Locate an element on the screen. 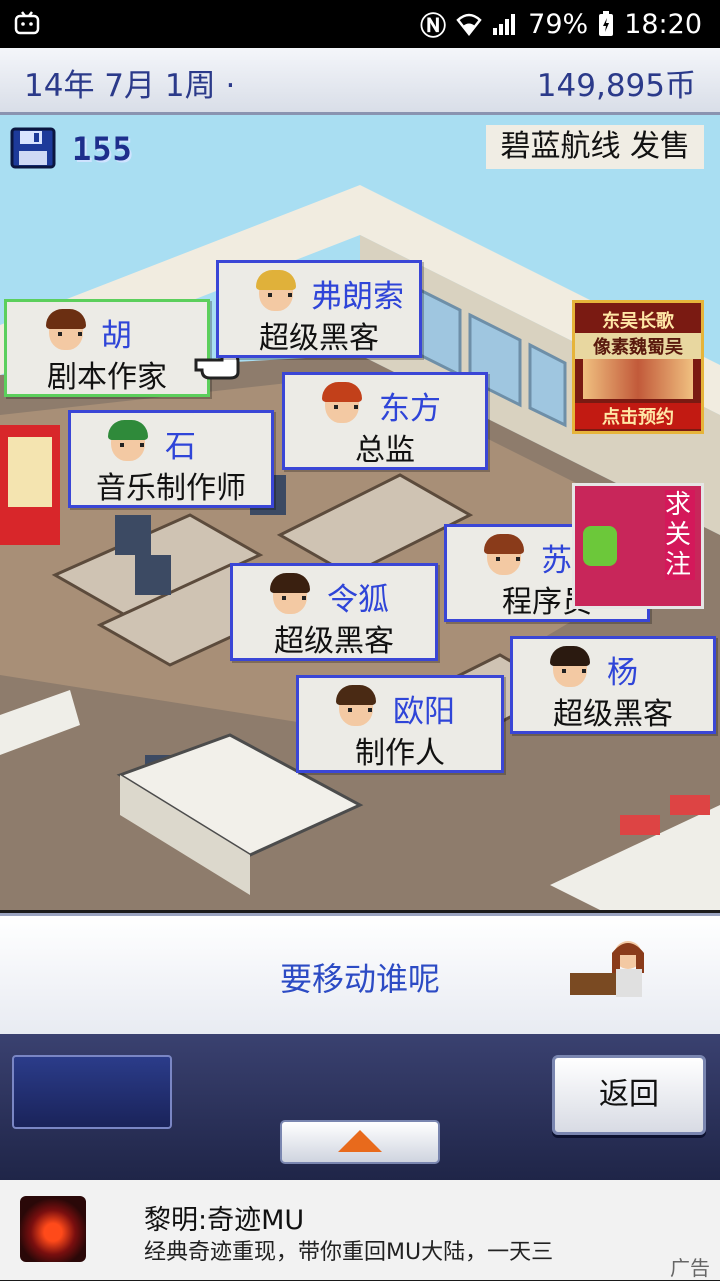 This screenshot has height=1281, width=720. nfc-icon: Ⓝ is located at coordinates (433, 26).